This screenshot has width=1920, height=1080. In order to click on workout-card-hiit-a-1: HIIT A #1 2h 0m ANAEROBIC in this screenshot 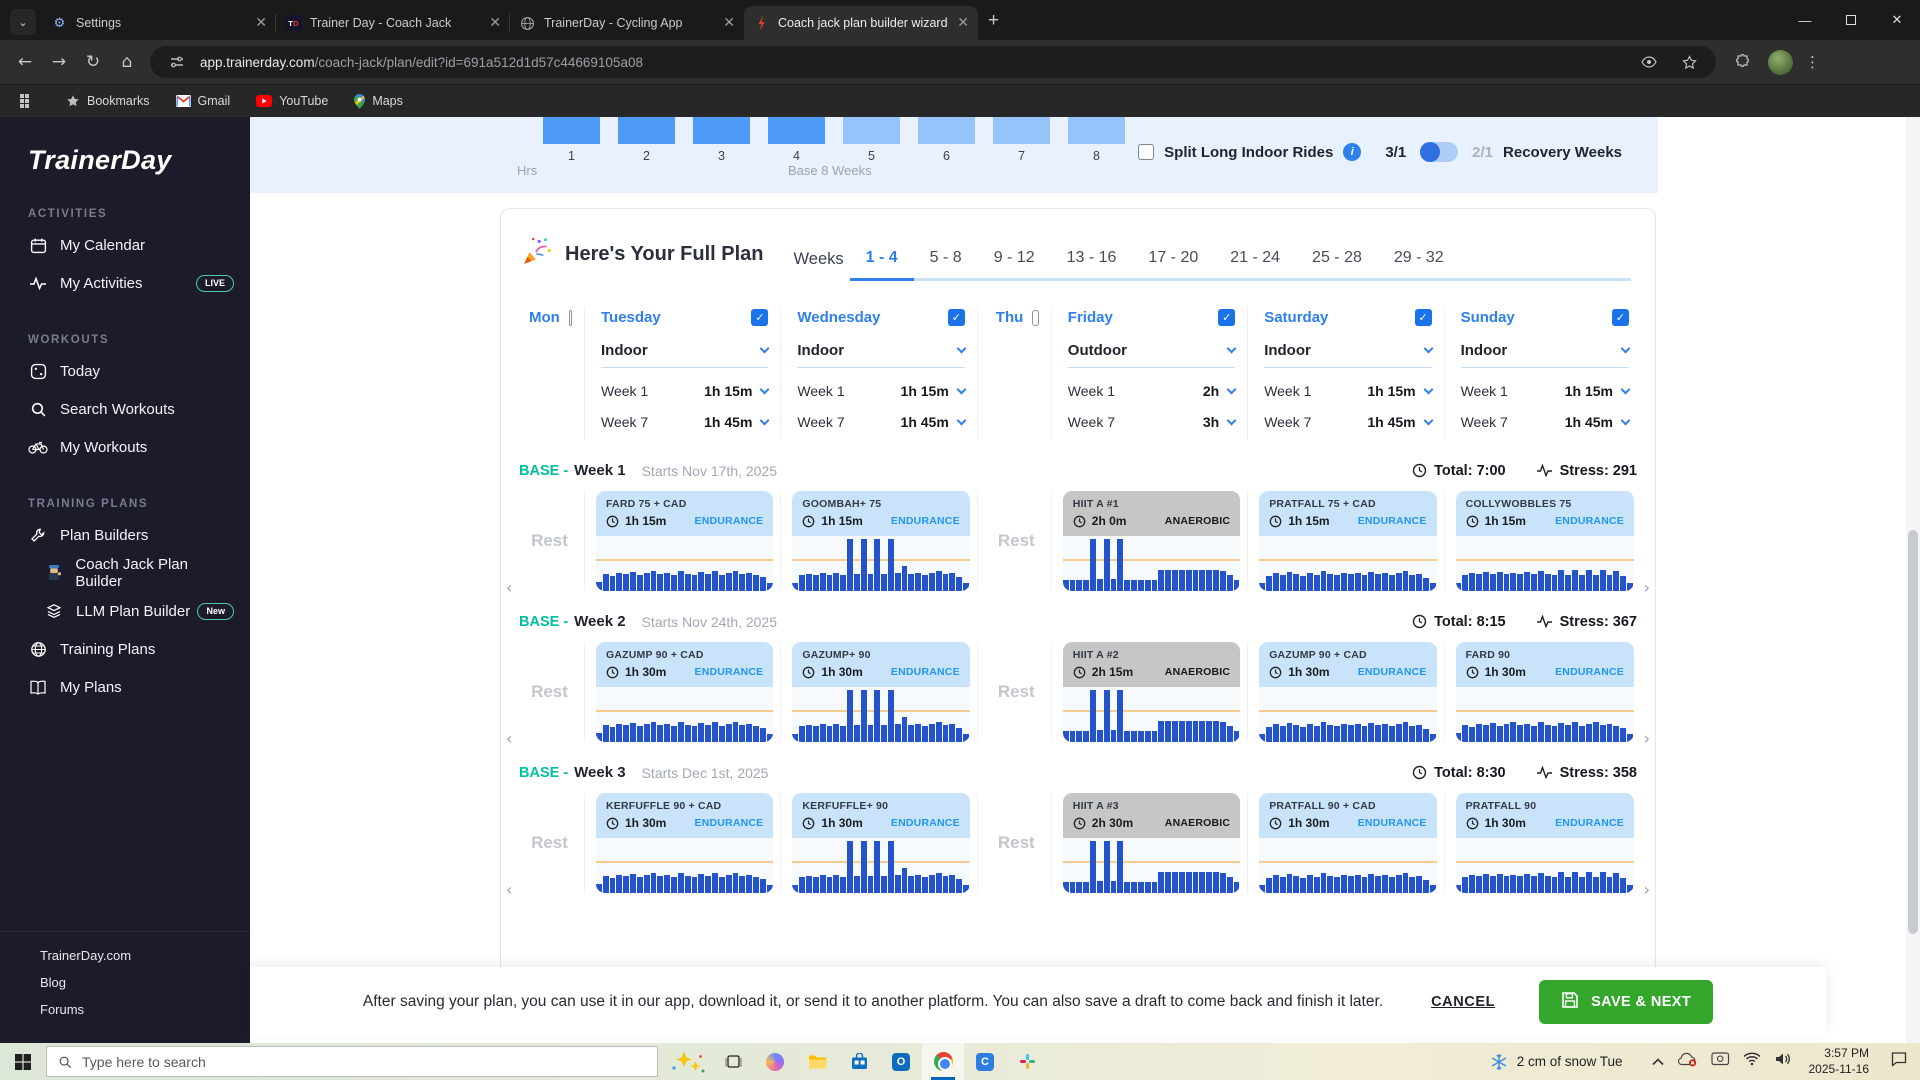, I will do `click(1151, 541)`.